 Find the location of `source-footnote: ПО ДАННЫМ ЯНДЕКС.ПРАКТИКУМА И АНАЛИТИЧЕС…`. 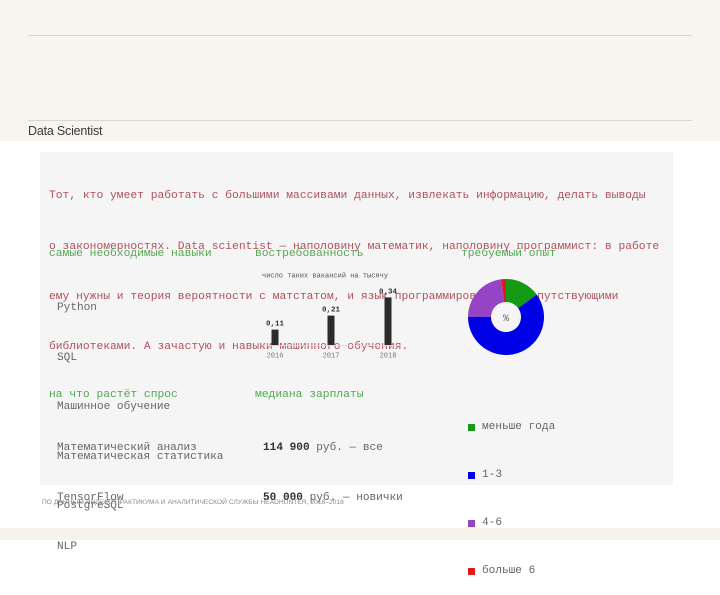

source-footnote: ПО ДАННЫМ ЯНДЕКС.ПРАКТИКУМА И АНАЛИТИЧЕС… is located at coordinates (193, 502).